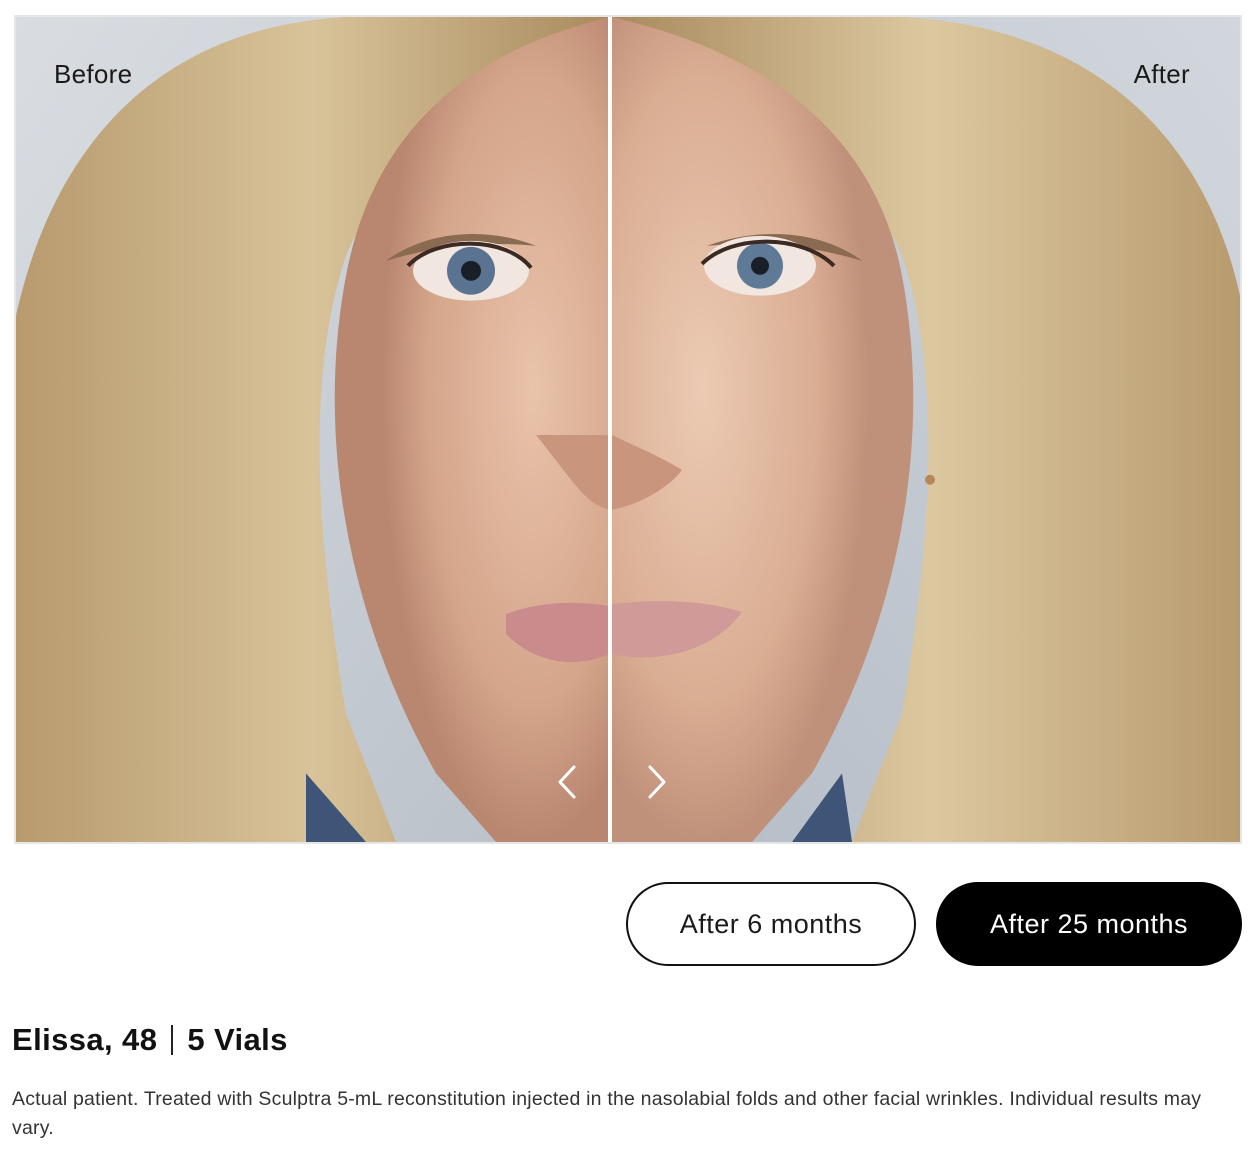 The width and height of the screenshot is (1260, 1164). What do you see at coordinates (568, 782) in the screenshot?
I see `chevron-left-icon` at bounding box center [568, 782].